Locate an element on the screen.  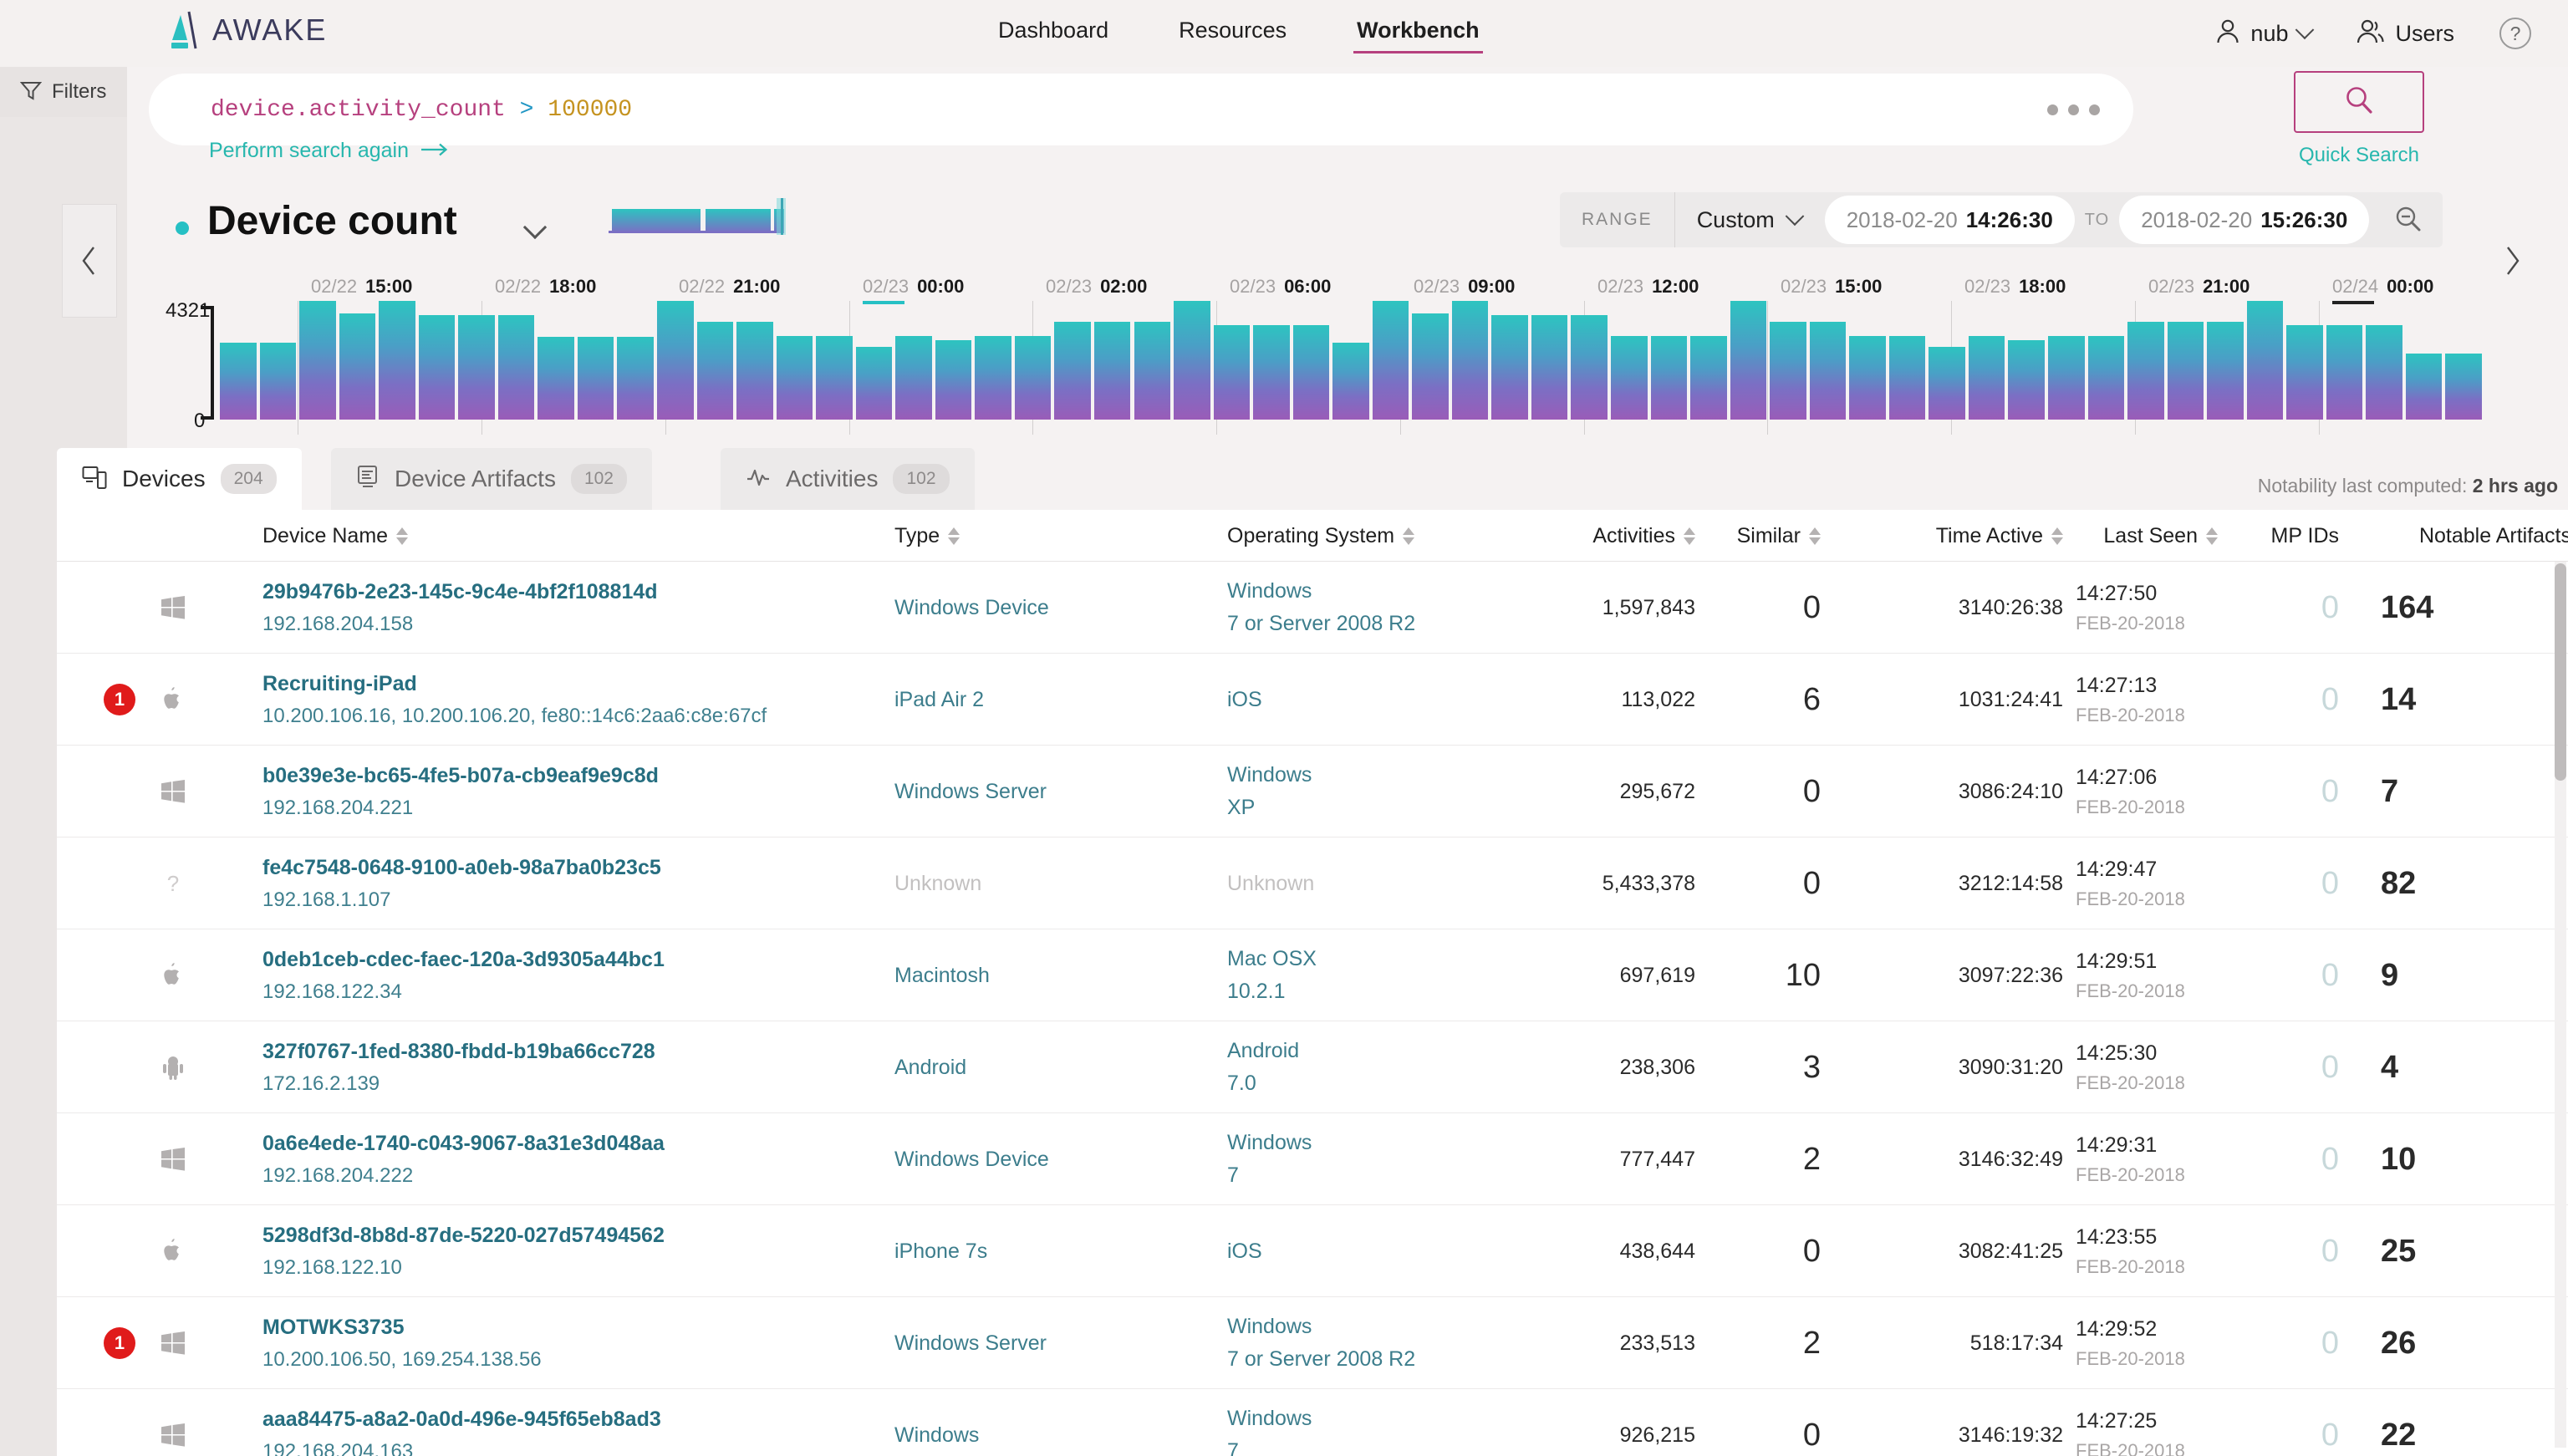
device-ip-addresses: 192.168.204.163 is located at coordinates (563, 1448).